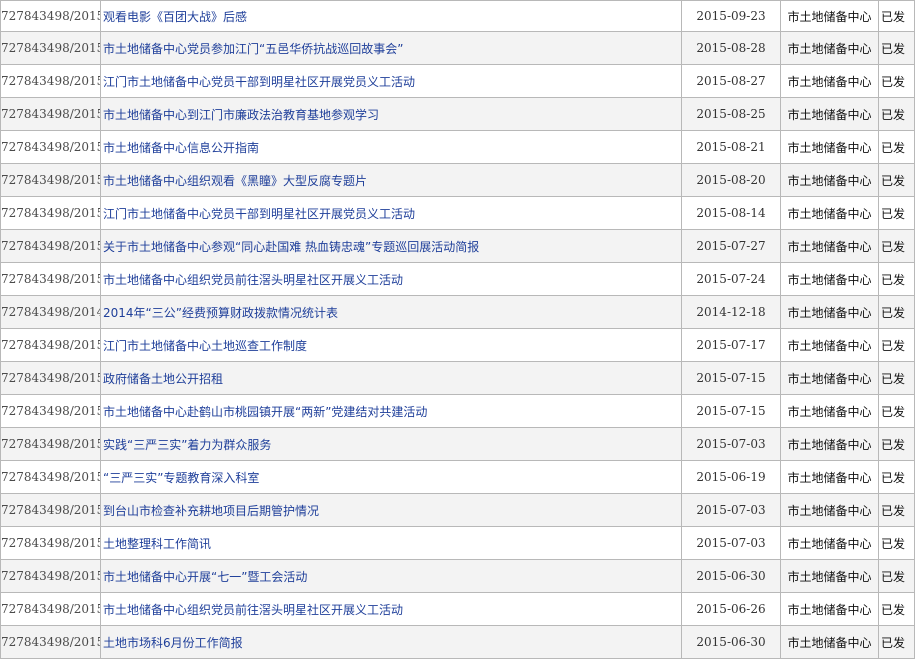 This screenshot has height=659, width=915. Describe the element at coordinates (731, 576) in the screenshot. I see `doc-date-cell: 2015-06-30` at that location.